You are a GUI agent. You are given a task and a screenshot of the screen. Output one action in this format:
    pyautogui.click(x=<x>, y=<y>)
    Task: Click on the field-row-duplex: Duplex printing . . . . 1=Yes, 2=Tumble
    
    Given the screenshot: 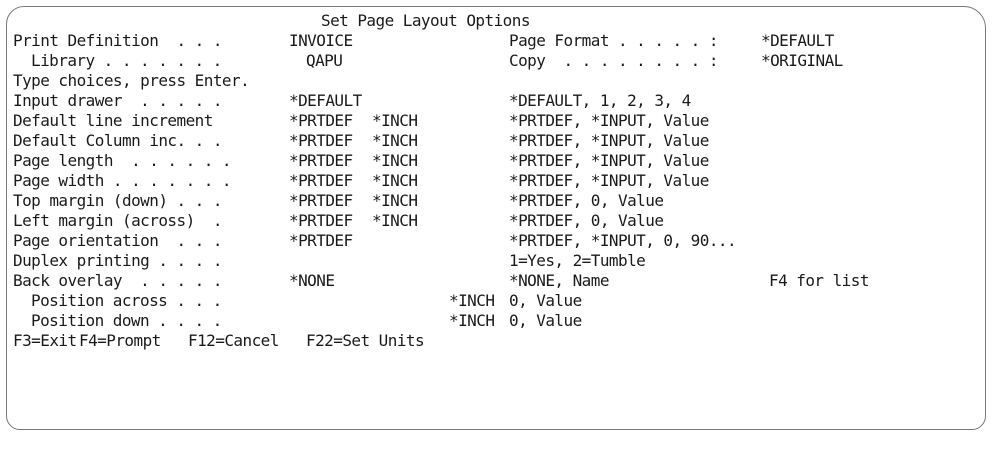 What is the action you would take?
    pyautogui.click(x=496, y=261)
    